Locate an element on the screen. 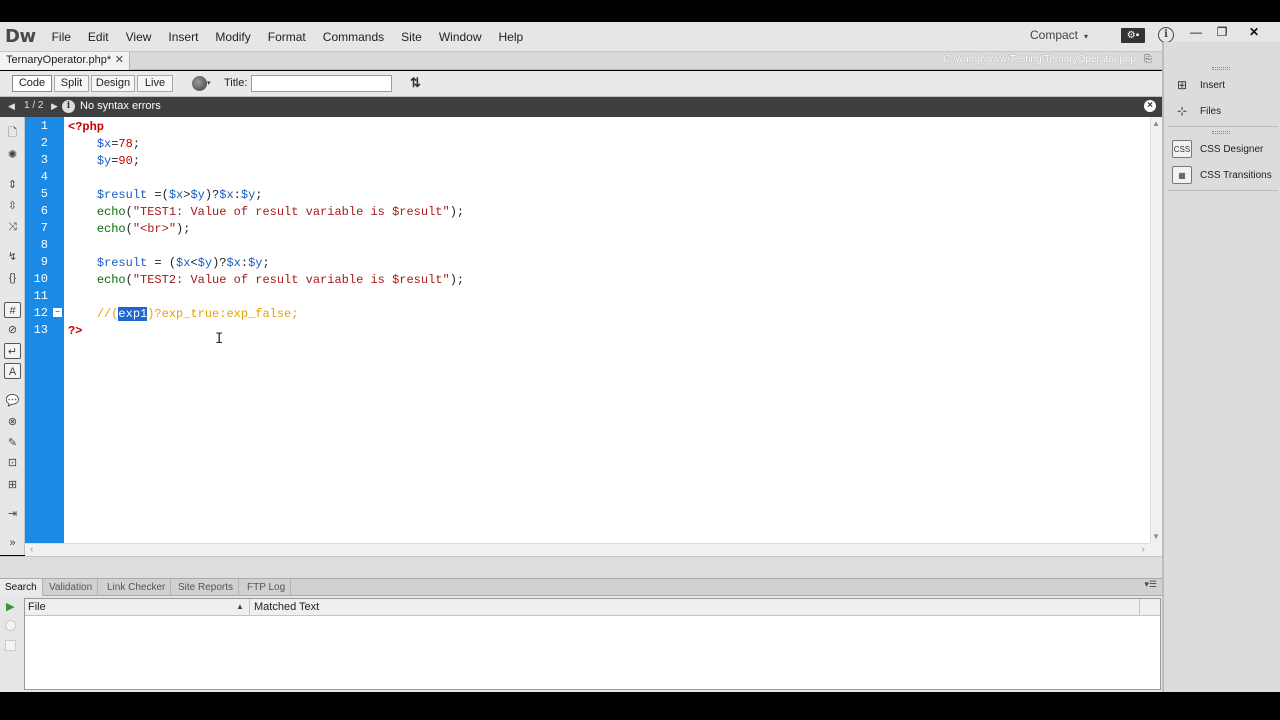  menu-help: Help is located at coordinates (512, 37).